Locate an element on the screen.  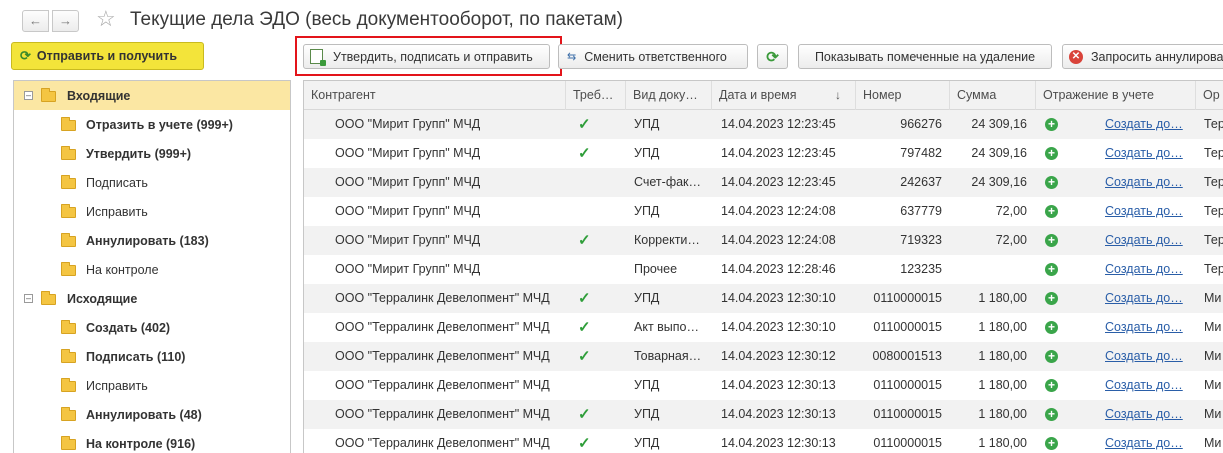
arrow-left-icon: ← is located at coordinates (35, 21).